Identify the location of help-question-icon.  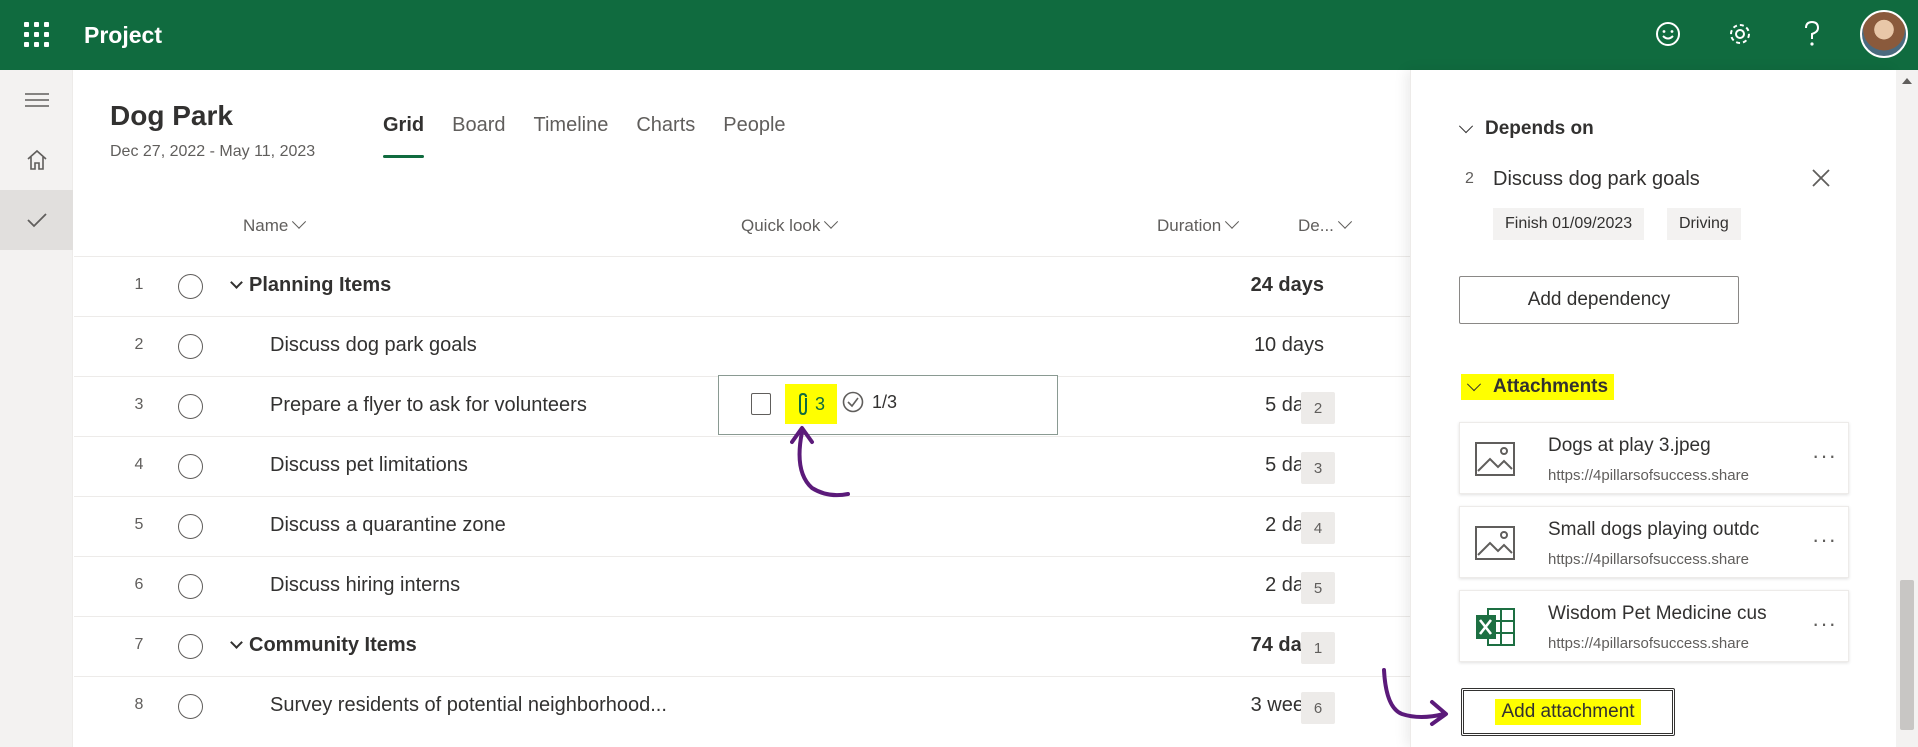
(1812, 34).